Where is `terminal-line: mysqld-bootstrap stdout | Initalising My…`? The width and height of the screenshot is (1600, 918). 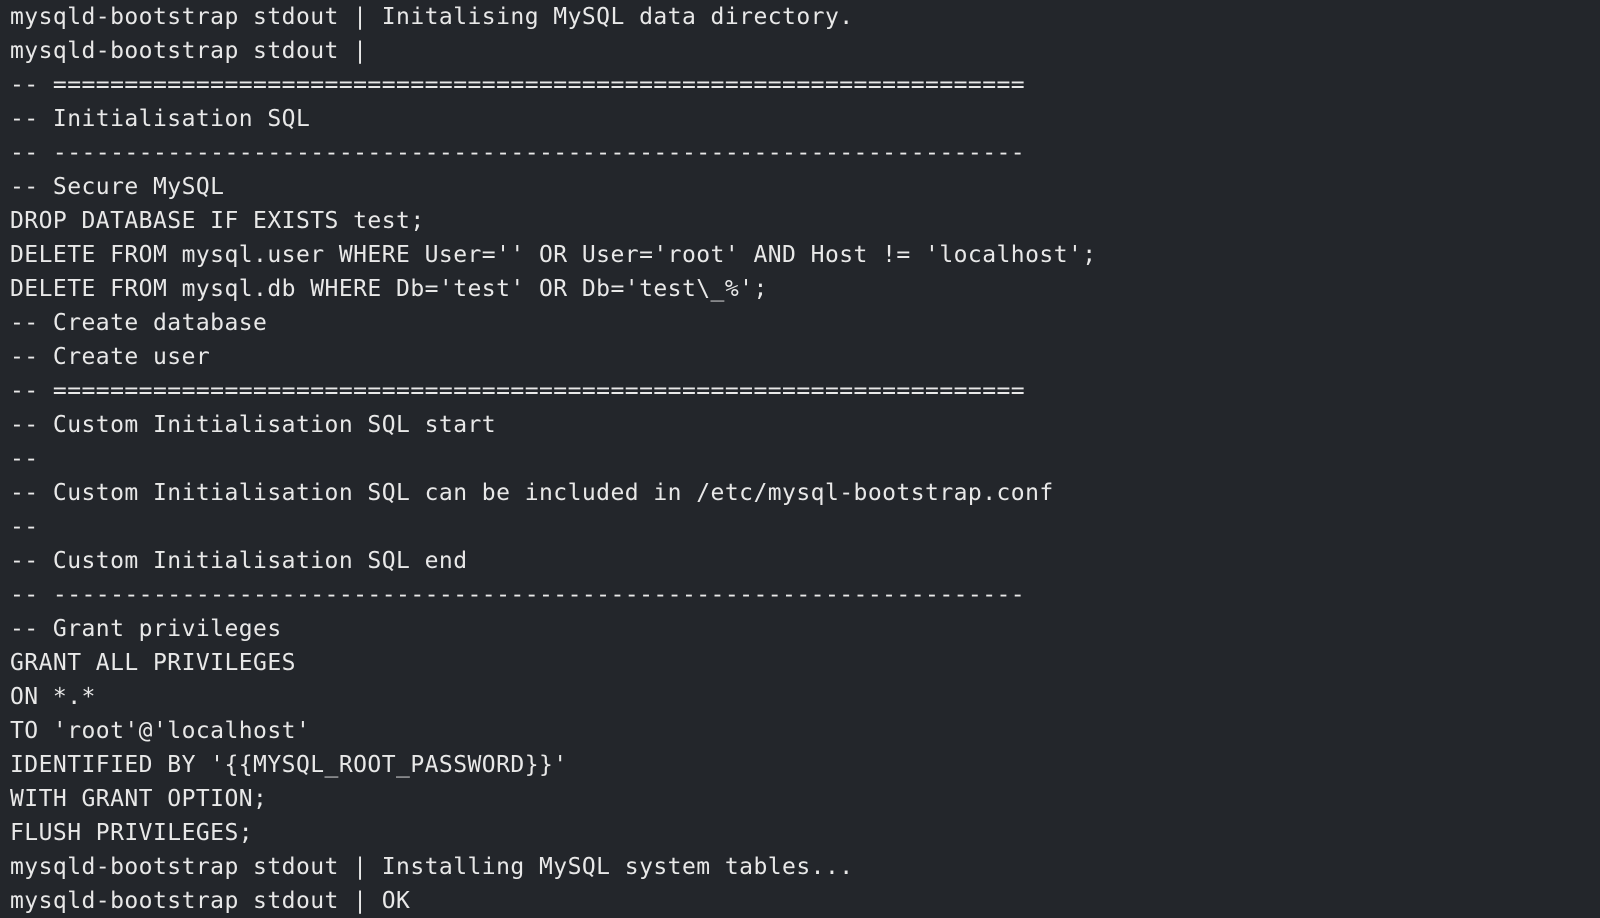 terminal-line: mysqld-bootstrap stdout | Initalising My… is located at coordinates (432, 17).